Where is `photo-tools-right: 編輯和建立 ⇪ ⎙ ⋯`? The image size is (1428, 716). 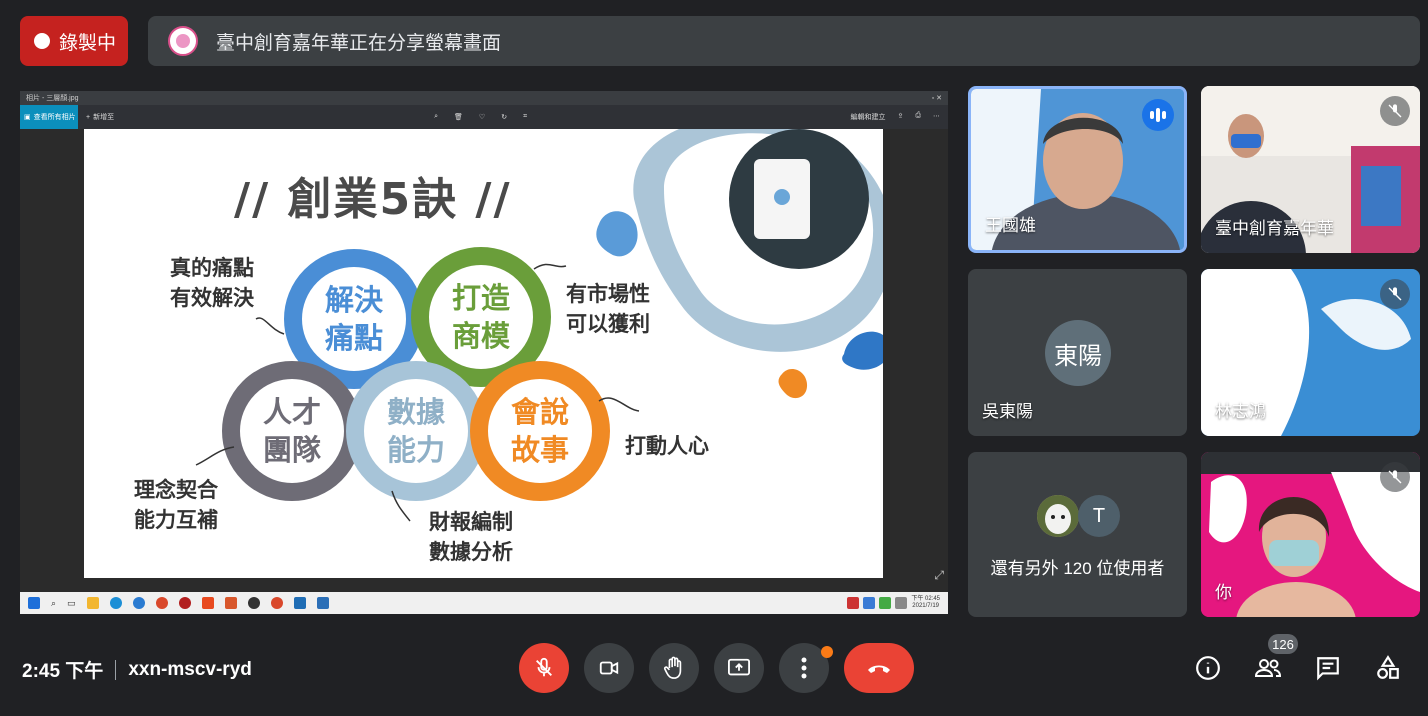 photo-tools-right: 編輯和建立 ⇪ ⎙ ⋯ is located at coordinates (899, 117).